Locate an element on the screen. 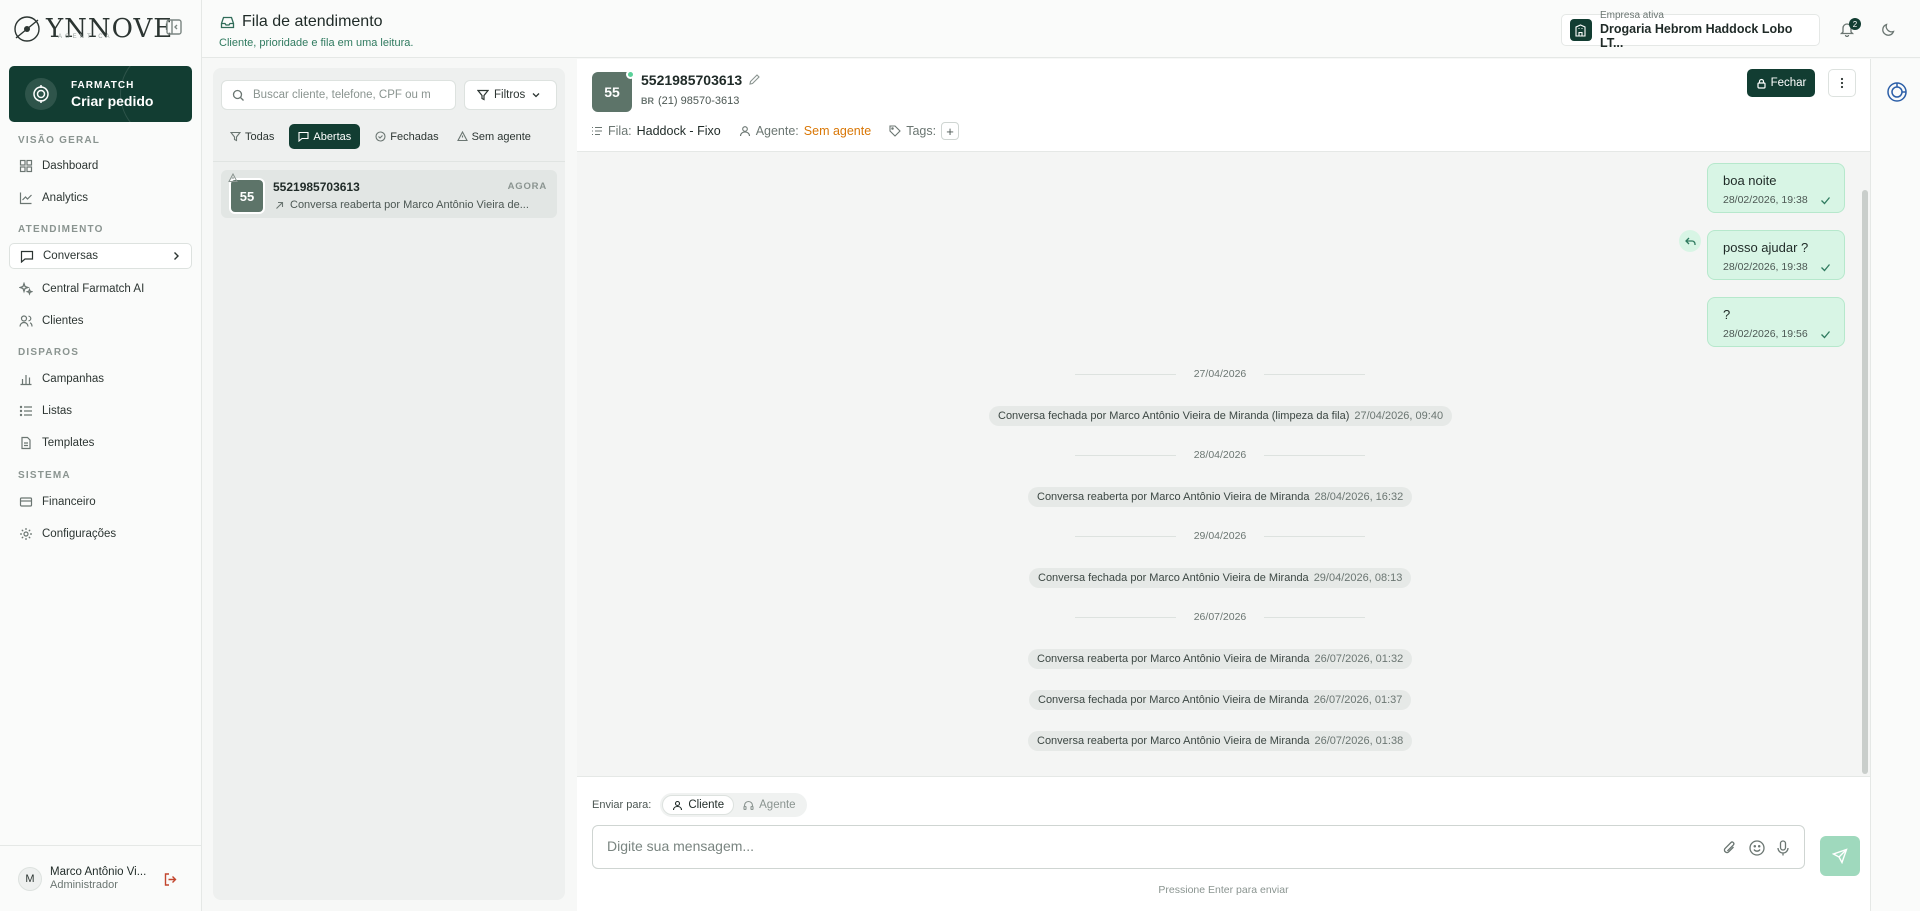  farmatch-create-order-button: FARMATCH Criar pedido is located at coordinates (100, 94).